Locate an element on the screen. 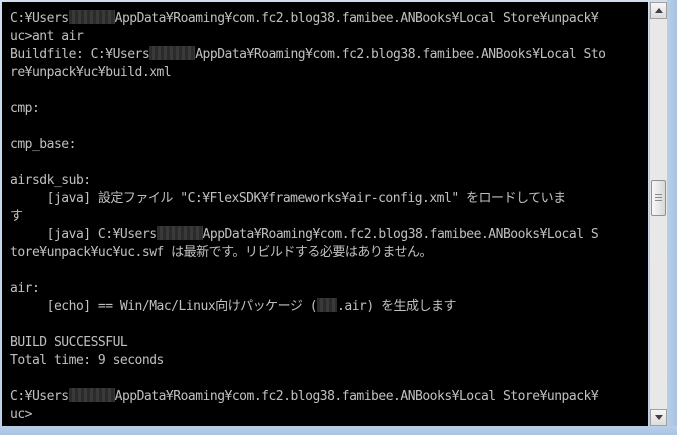 The width and height of the screenshot is (677, 435). arrow-up-icon is located at coordinates (659, 10).